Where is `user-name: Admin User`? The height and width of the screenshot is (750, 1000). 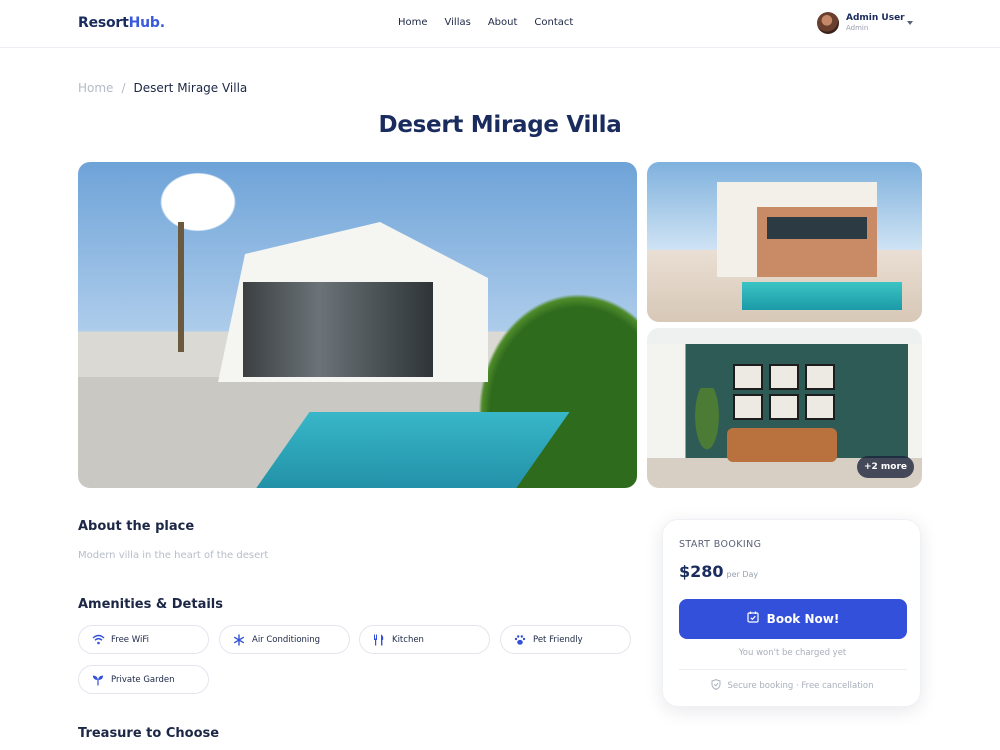 user-name: Admin User is located at coordinates (875, 18).